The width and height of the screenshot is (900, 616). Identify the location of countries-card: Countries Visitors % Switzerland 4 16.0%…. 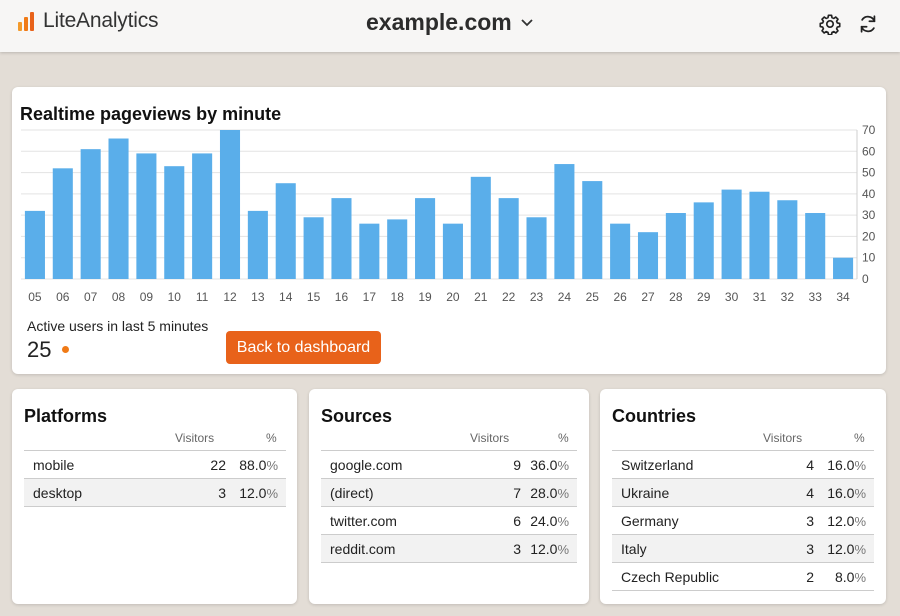
(743, 496).